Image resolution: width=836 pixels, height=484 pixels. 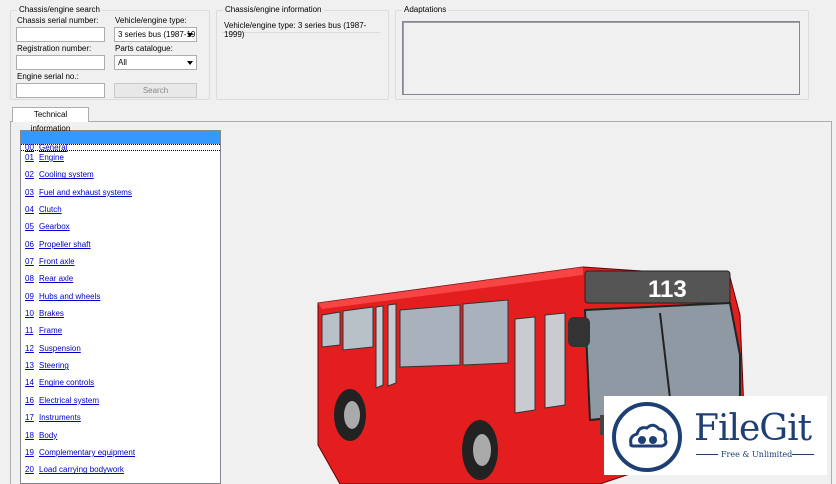 I want to click on list-item: 02 Cooling system, so click(x=120, y=176).